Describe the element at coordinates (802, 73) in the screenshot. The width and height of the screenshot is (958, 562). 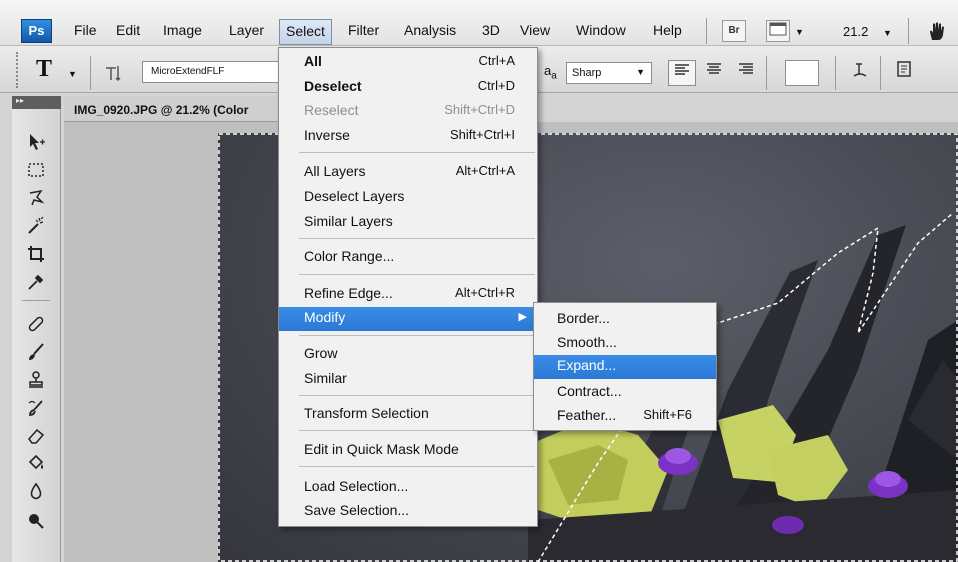
I see `text-color-swatch` at that location.